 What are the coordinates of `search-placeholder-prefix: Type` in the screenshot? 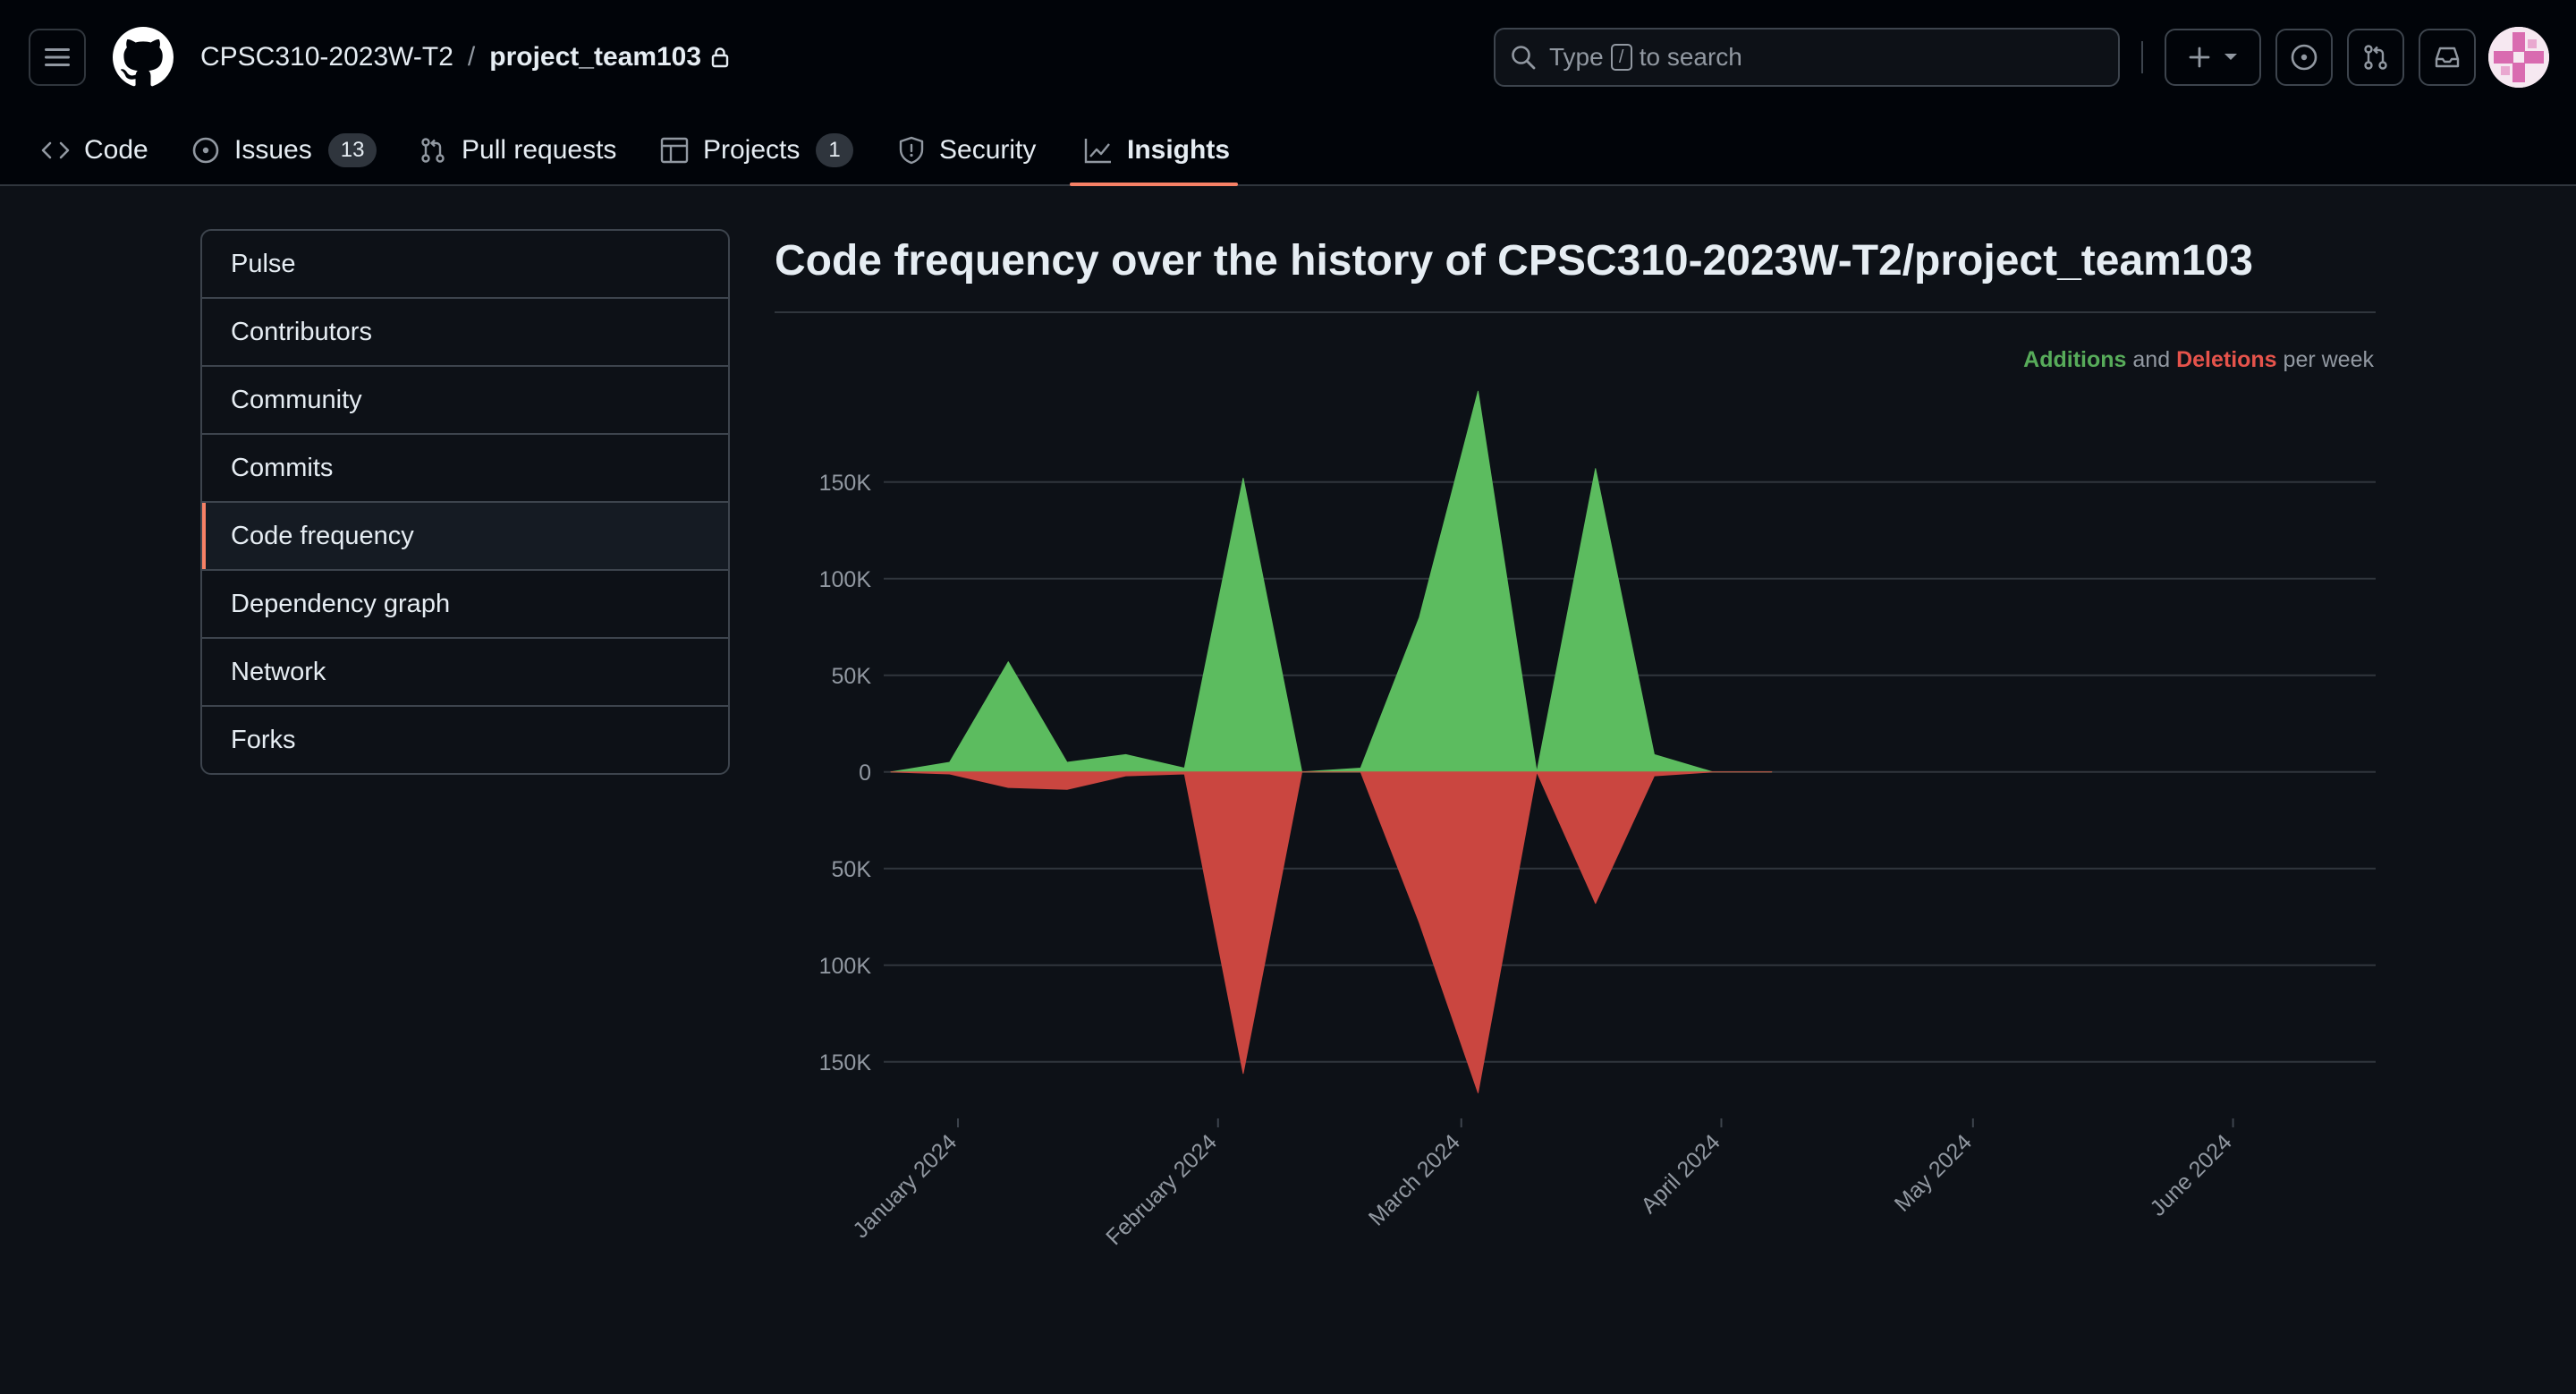 It's located at (1576, 57).